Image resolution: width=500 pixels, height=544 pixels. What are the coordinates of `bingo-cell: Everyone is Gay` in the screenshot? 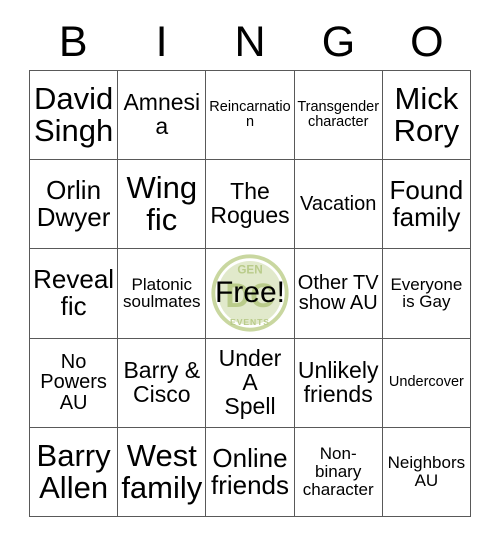 It's located at (426, 294).